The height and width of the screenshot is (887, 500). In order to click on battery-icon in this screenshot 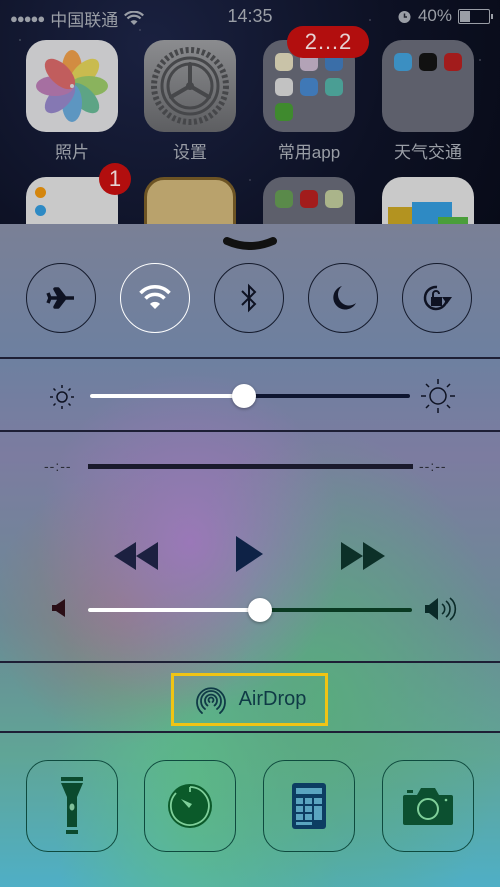, I will do `click(475, 16)`.